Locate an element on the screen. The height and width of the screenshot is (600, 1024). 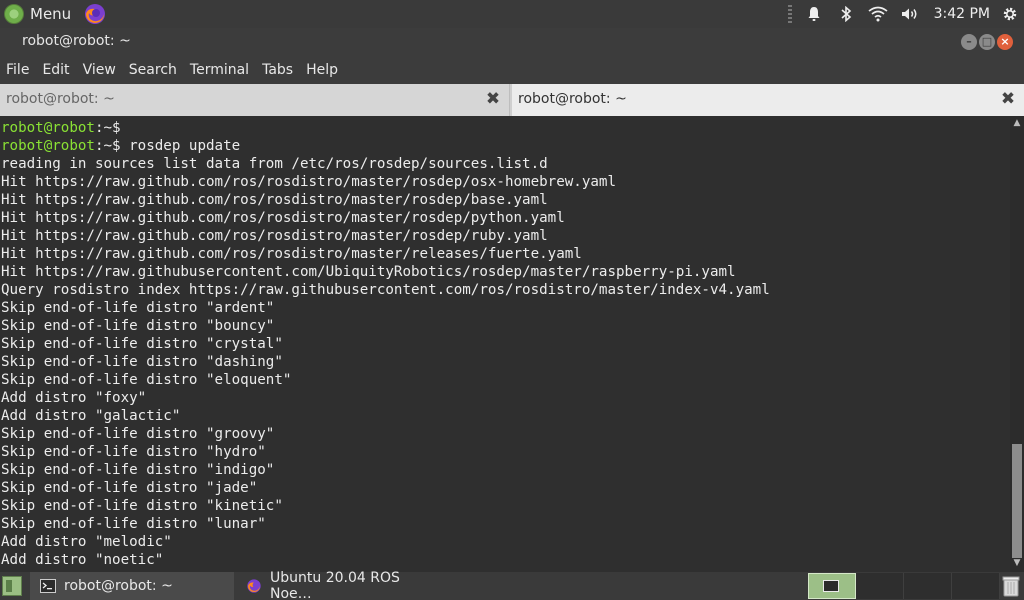
window-titlebar: robot@robot: ~ – □ × is located at coordinates (512, 42).